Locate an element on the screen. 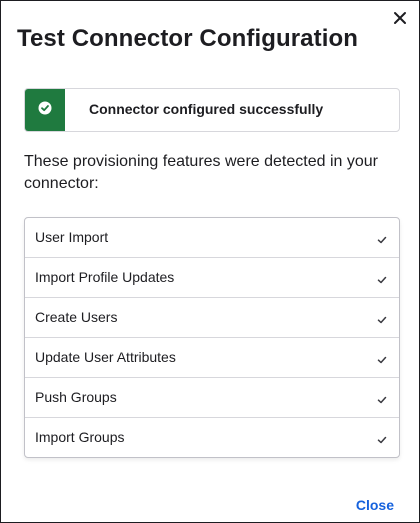 Image resolution: width=420 pixels, height=523 pixels. feature-label: Push Groups is located at coordinates (76, 397).